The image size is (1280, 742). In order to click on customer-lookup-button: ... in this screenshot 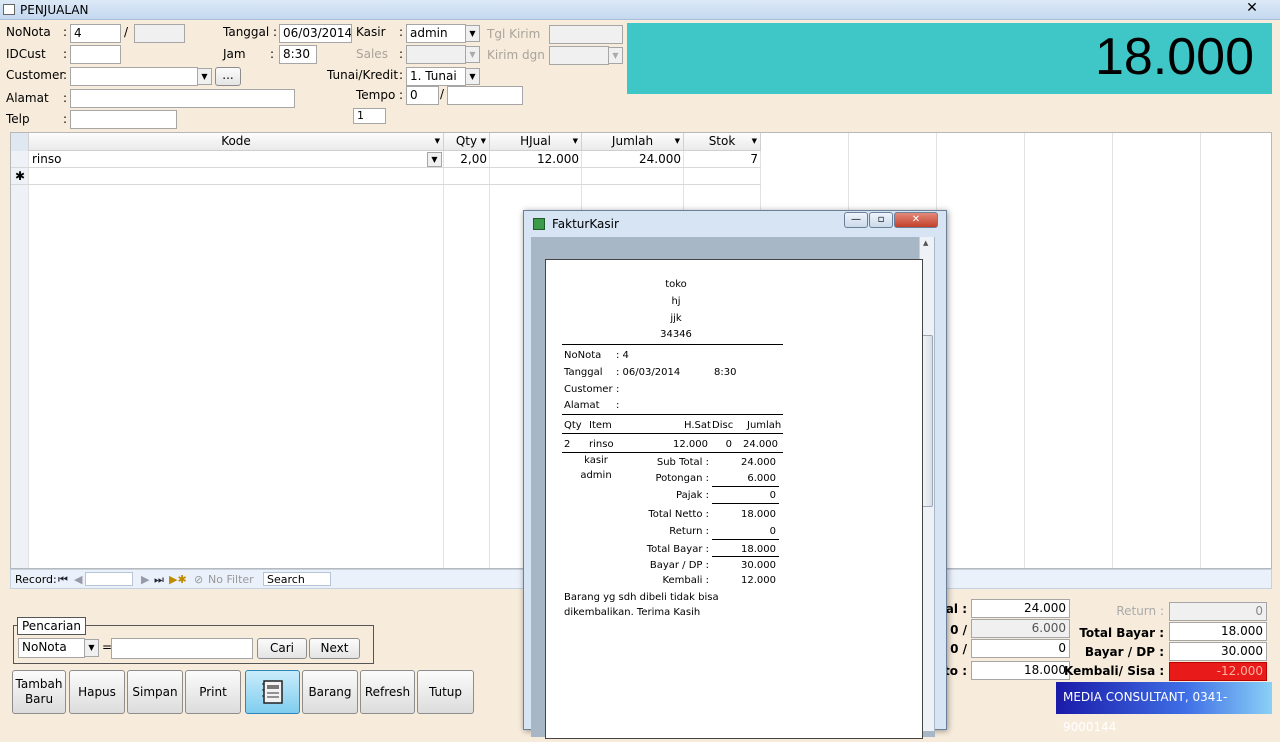, I will do `click(228, 76)`.